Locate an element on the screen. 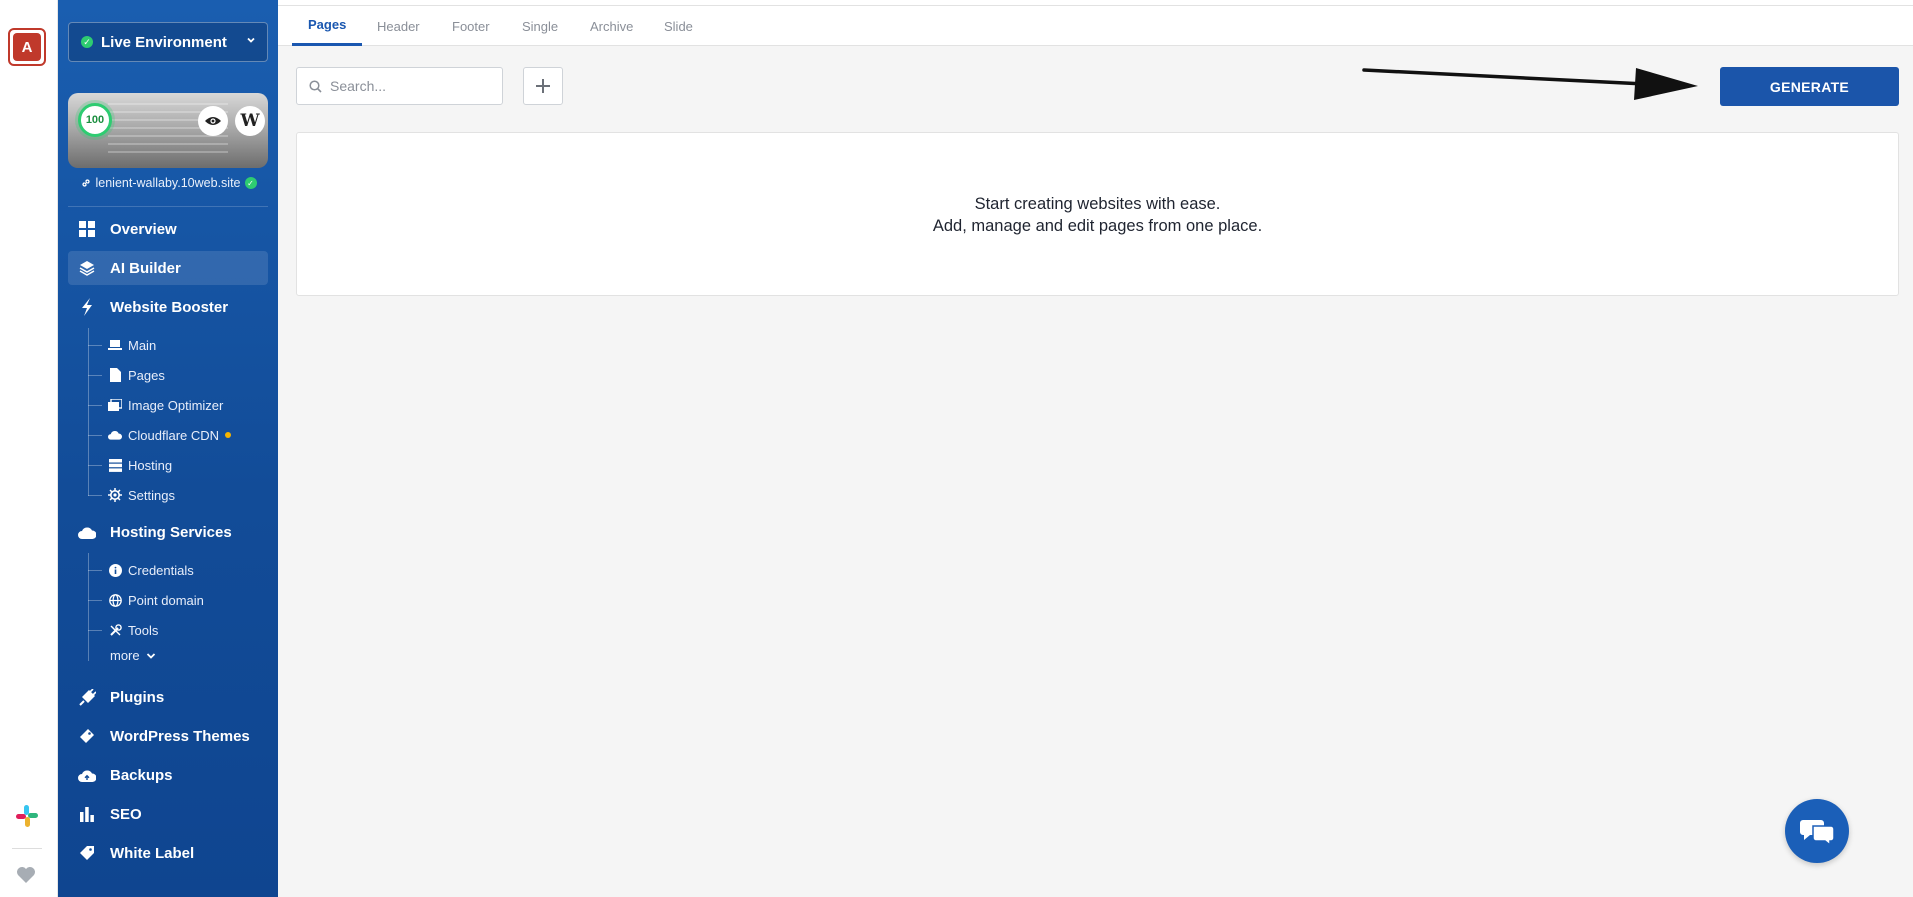 The width and height of the screenshot is (1913, 897). sidebar-item-label: WordPress Themes is located at coordinates (180, 736).